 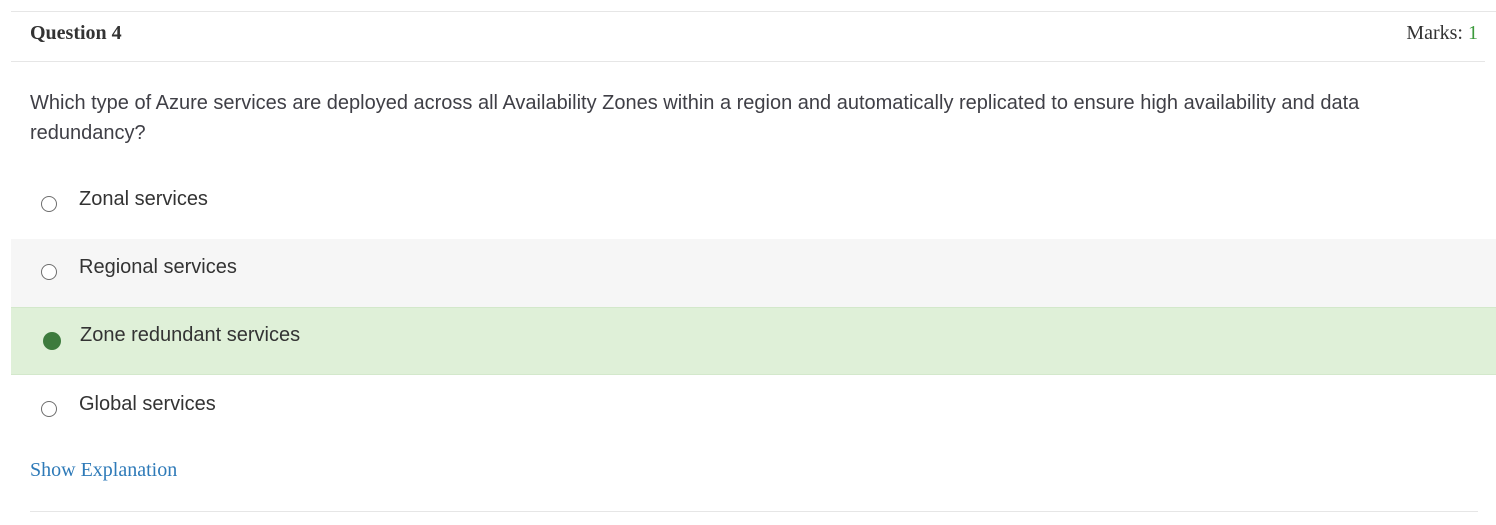 What do you see at coordinates (52, 341) in the screenshot?
I see `radio-checked-icon` at bounding box center [52, 341].